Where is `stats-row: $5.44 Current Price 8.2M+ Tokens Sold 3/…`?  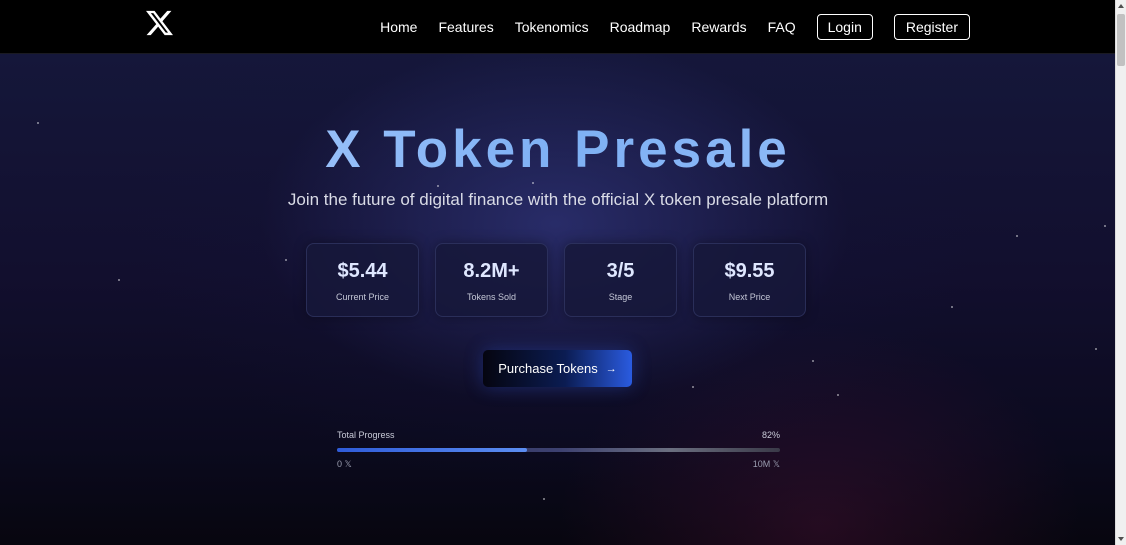 stats-row: $5.44 Current Price 8.2M+ Tokens Sold 3/… is located at coordinates (556, 280).